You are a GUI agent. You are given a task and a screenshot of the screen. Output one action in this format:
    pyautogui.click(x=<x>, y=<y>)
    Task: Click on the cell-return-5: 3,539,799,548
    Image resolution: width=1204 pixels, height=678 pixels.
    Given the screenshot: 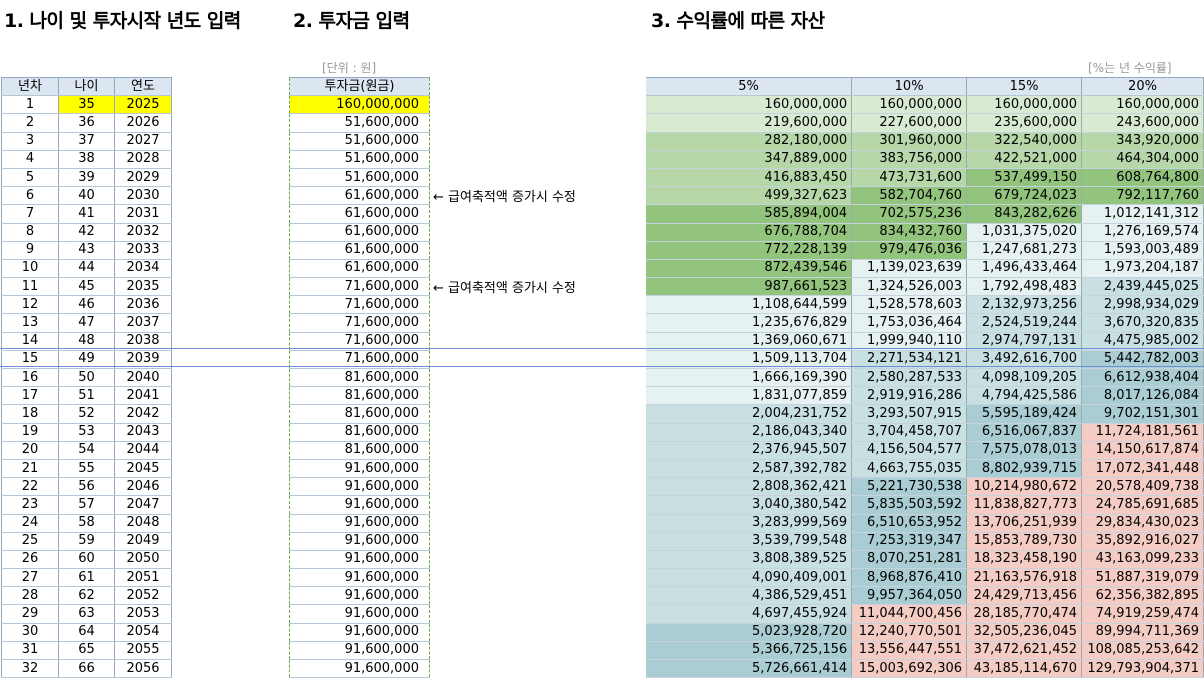 What is the action you would take?
    pyautogui.click(x=749, y=541)
    